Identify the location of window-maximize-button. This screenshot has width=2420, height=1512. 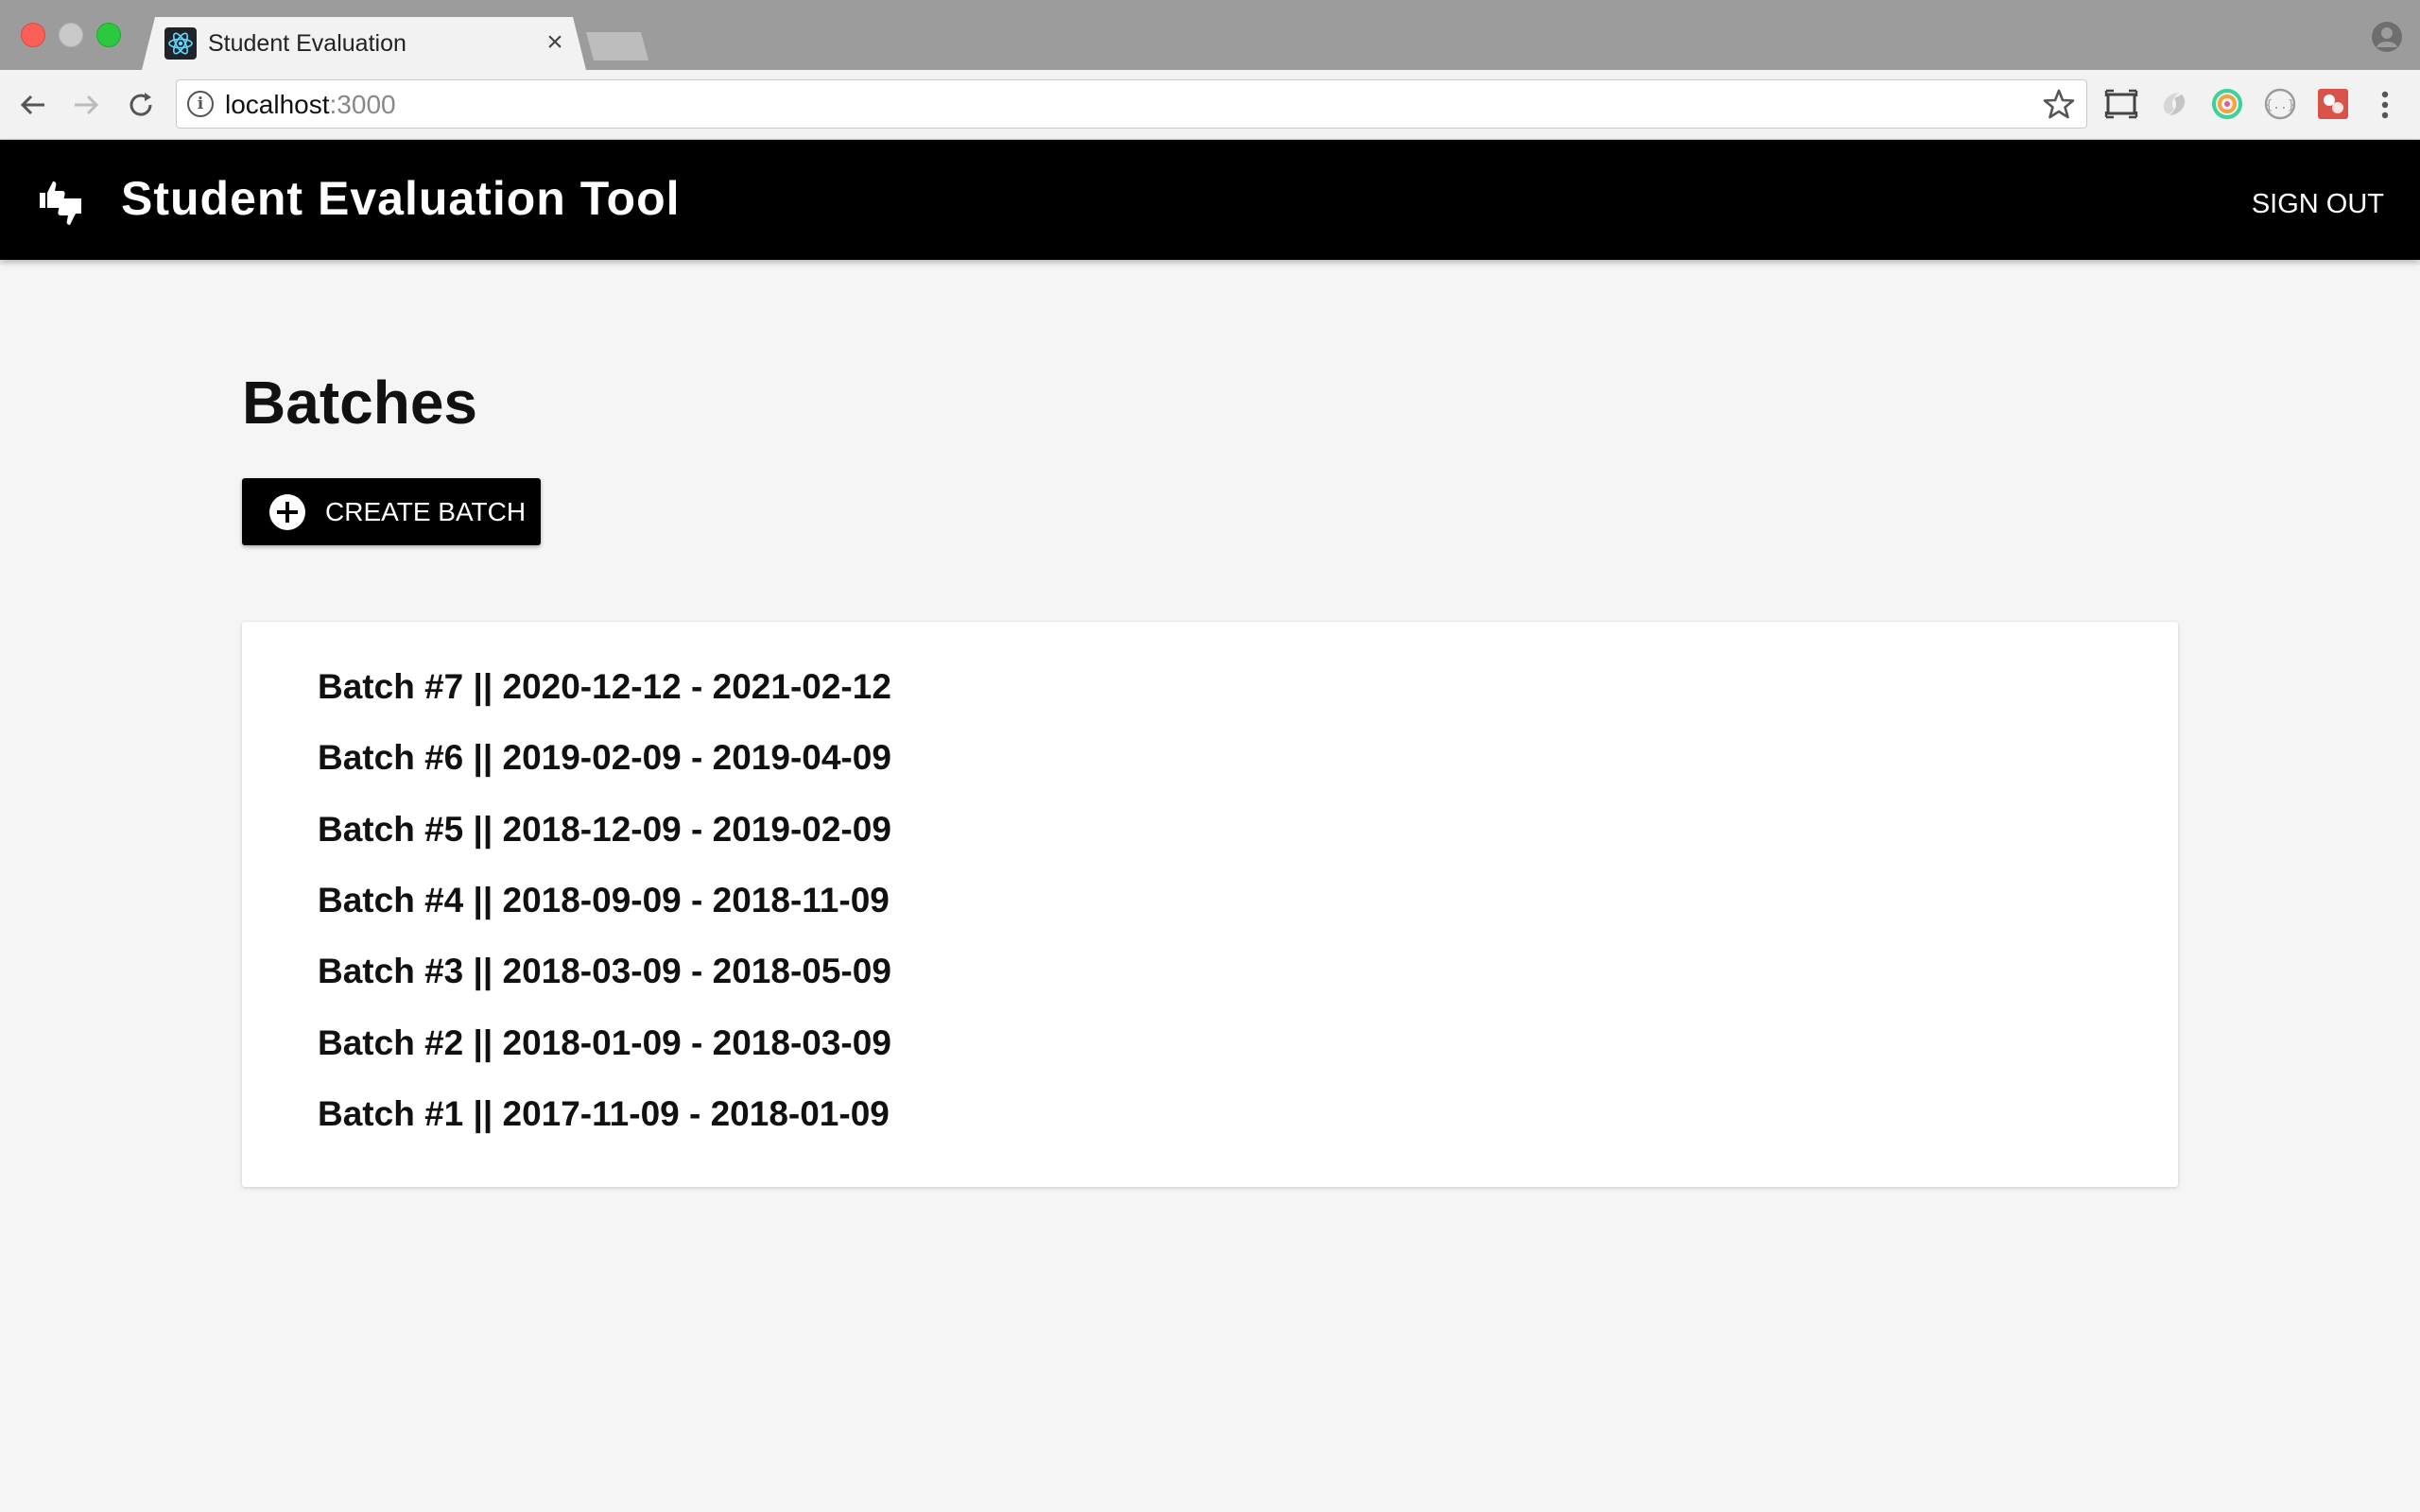
(108, 35).